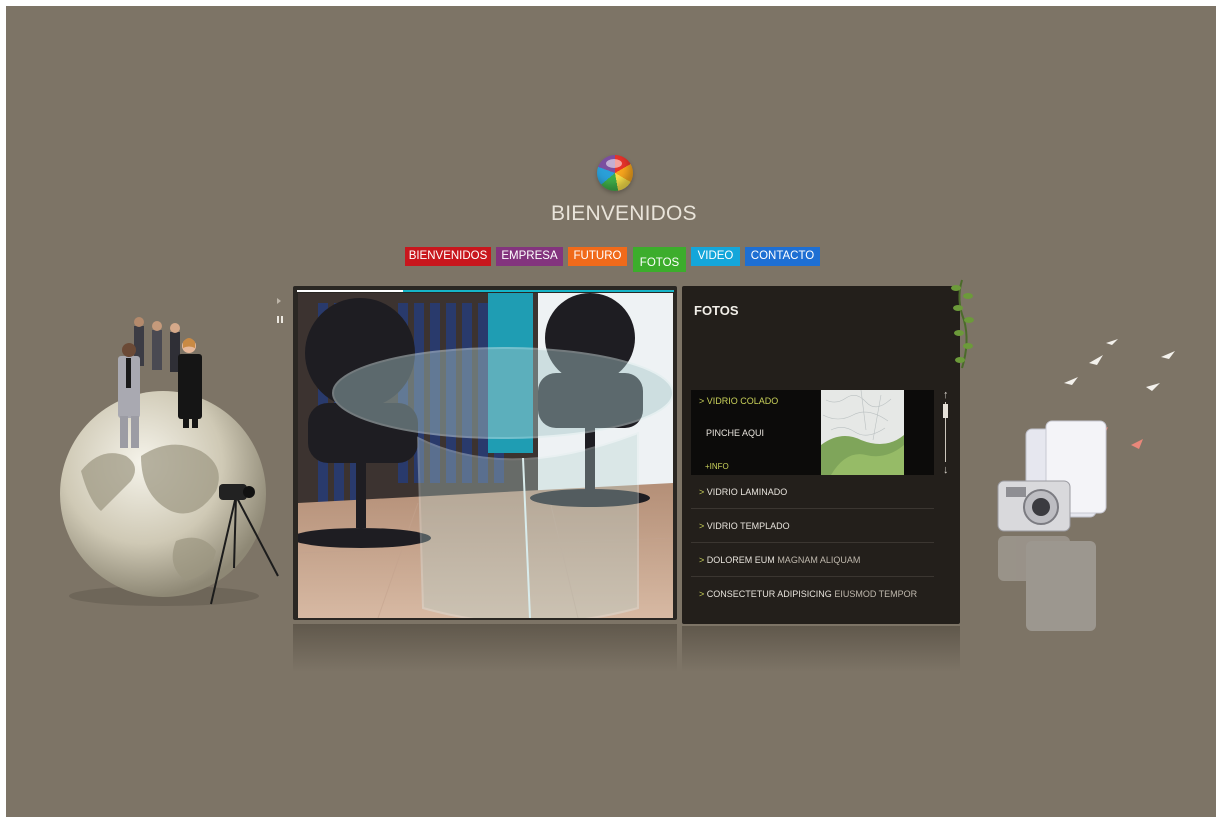  What do you see at coordinates (816, 560) in the screenshot?
I see `list-item: > DOLOREM EUM MAGNAM ALIQUAM` at bounding box center [816, 560].